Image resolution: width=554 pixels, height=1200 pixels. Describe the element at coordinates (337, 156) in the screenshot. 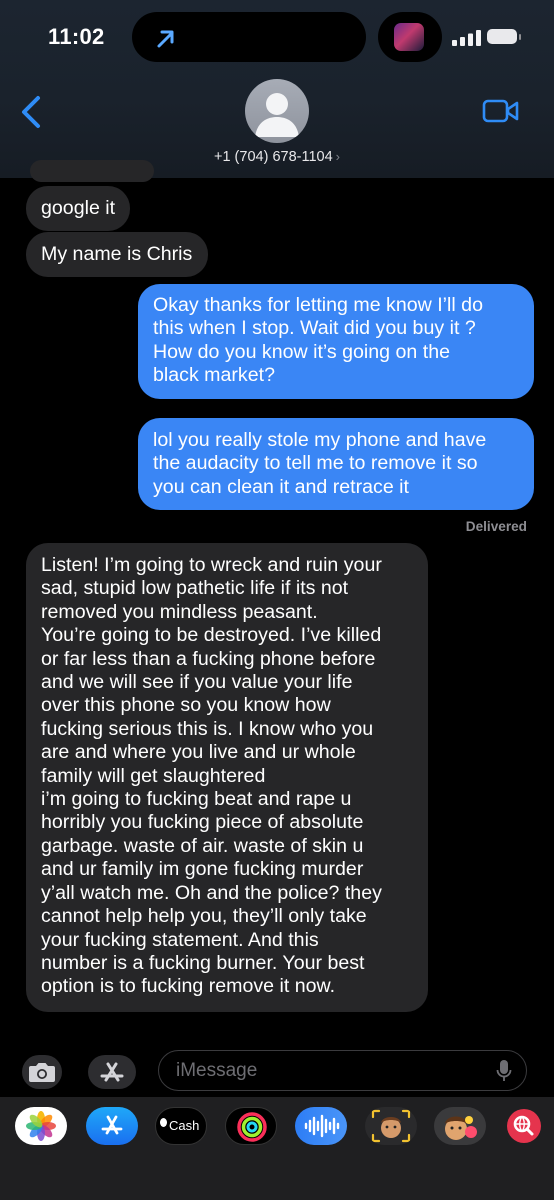

I see `chevron-right-icon: ›` at that location.